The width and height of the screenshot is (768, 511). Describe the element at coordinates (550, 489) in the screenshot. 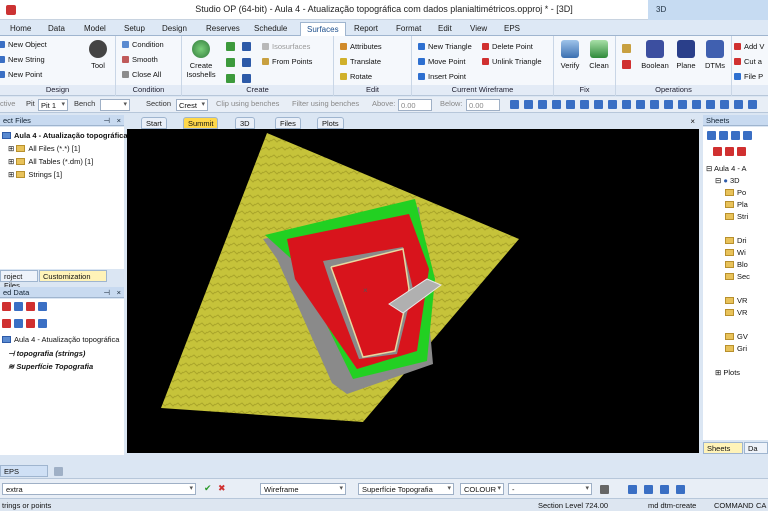

I see `extra-select: -` at that location.